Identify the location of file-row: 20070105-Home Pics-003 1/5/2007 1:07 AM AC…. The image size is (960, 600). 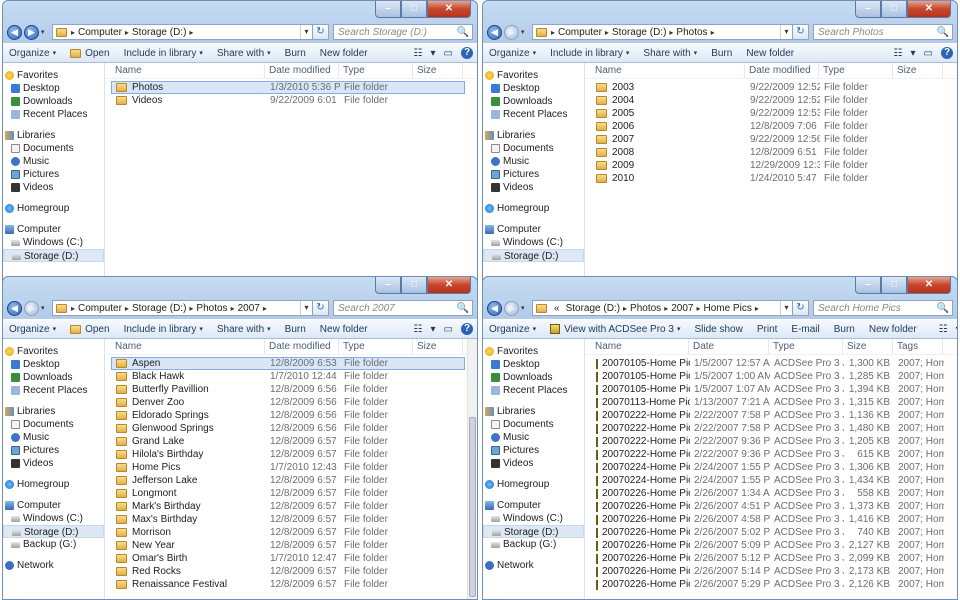
(768, 389).